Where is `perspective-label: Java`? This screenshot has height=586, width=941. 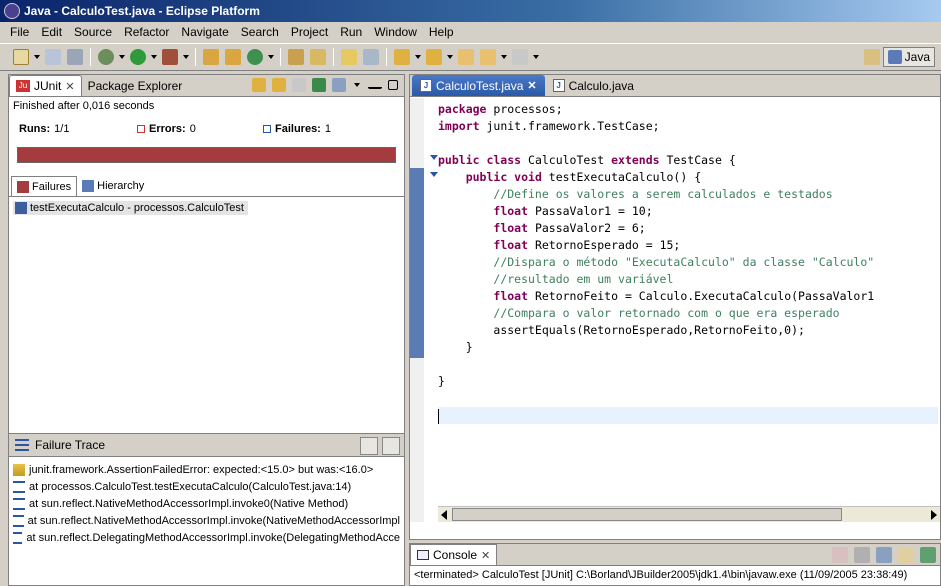 perspective-label: Java is located at coordinates (917, 57).